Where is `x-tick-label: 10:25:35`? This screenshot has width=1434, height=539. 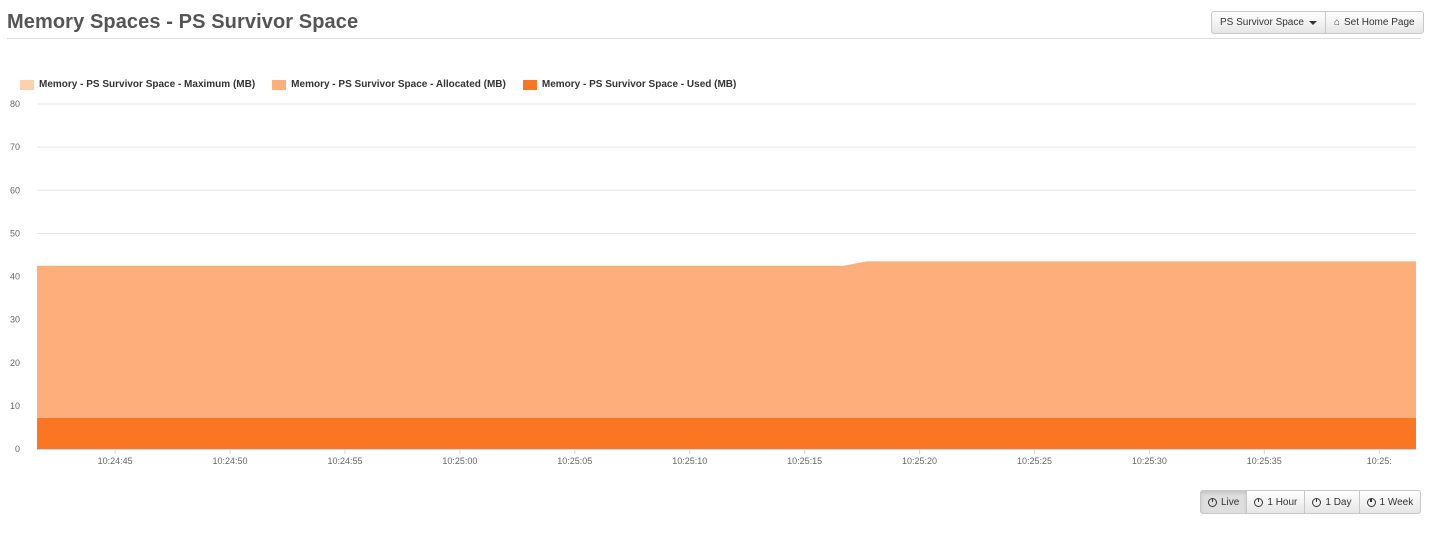 x-tick-label: 10:25:35 is located at coordinates (1264, 461).